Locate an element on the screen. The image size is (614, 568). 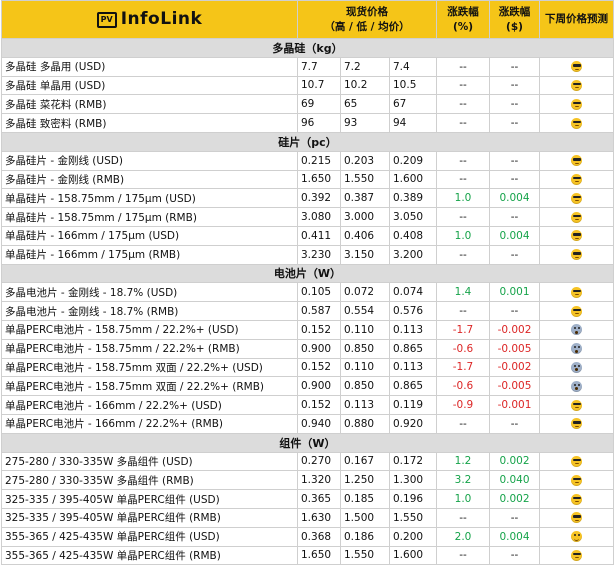
price-high: 0.215 is located at coordinates (319, 160).